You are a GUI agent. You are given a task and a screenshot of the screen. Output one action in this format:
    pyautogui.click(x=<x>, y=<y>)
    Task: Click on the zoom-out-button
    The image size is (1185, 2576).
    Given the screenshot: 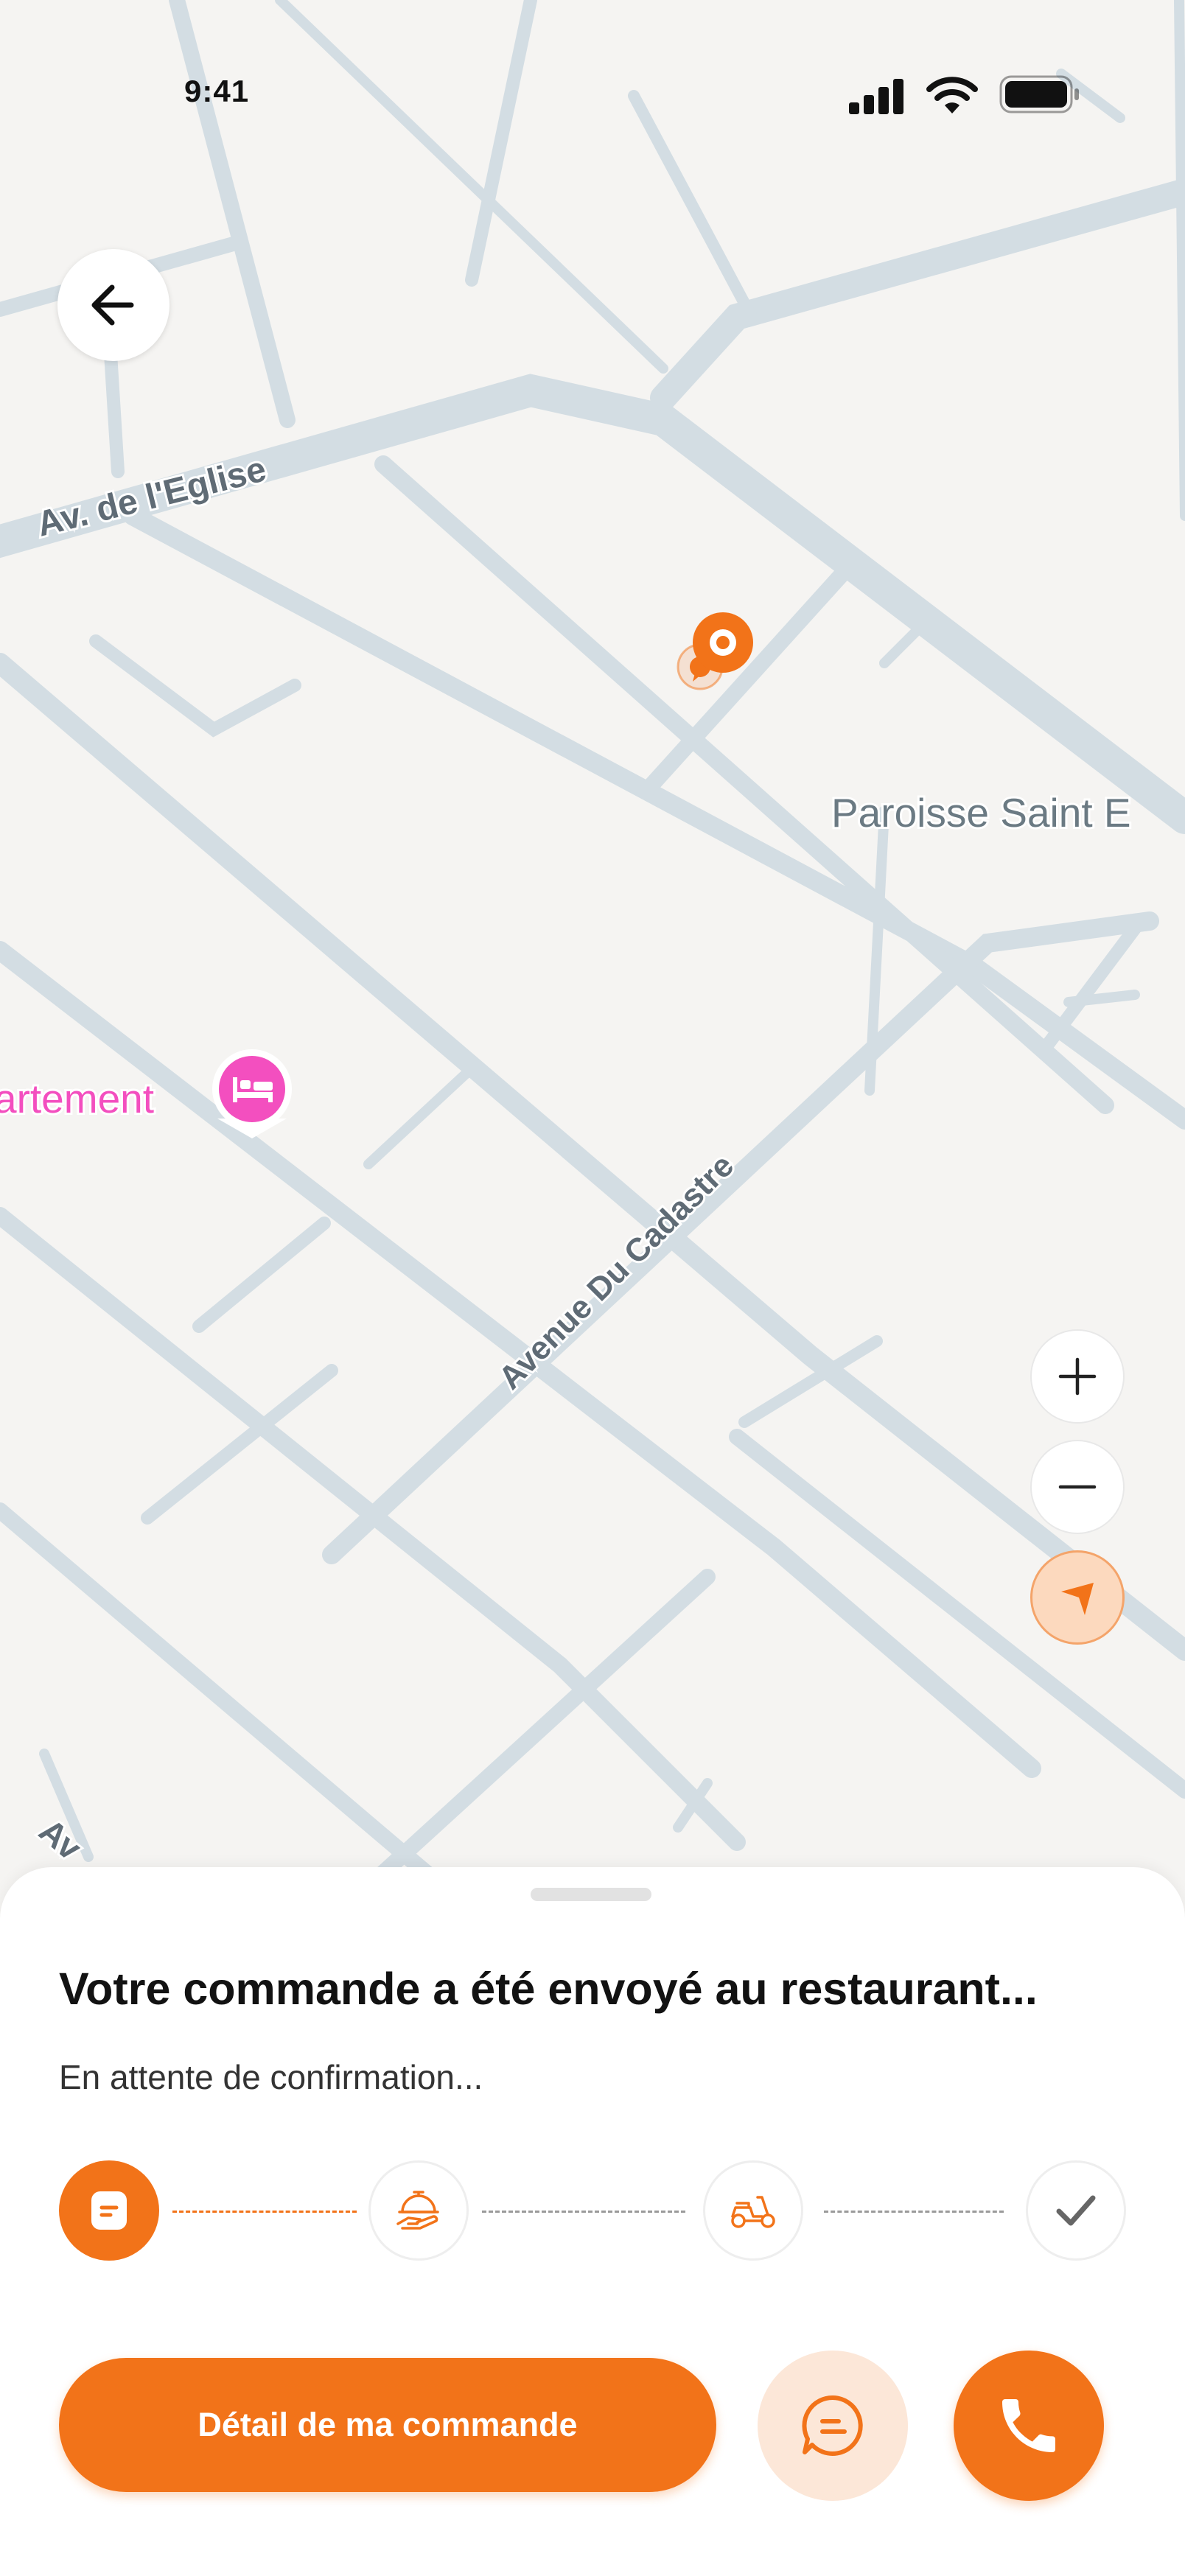 What is the action you would take?
    pyautogui.click(x=1077, y=1487)
    